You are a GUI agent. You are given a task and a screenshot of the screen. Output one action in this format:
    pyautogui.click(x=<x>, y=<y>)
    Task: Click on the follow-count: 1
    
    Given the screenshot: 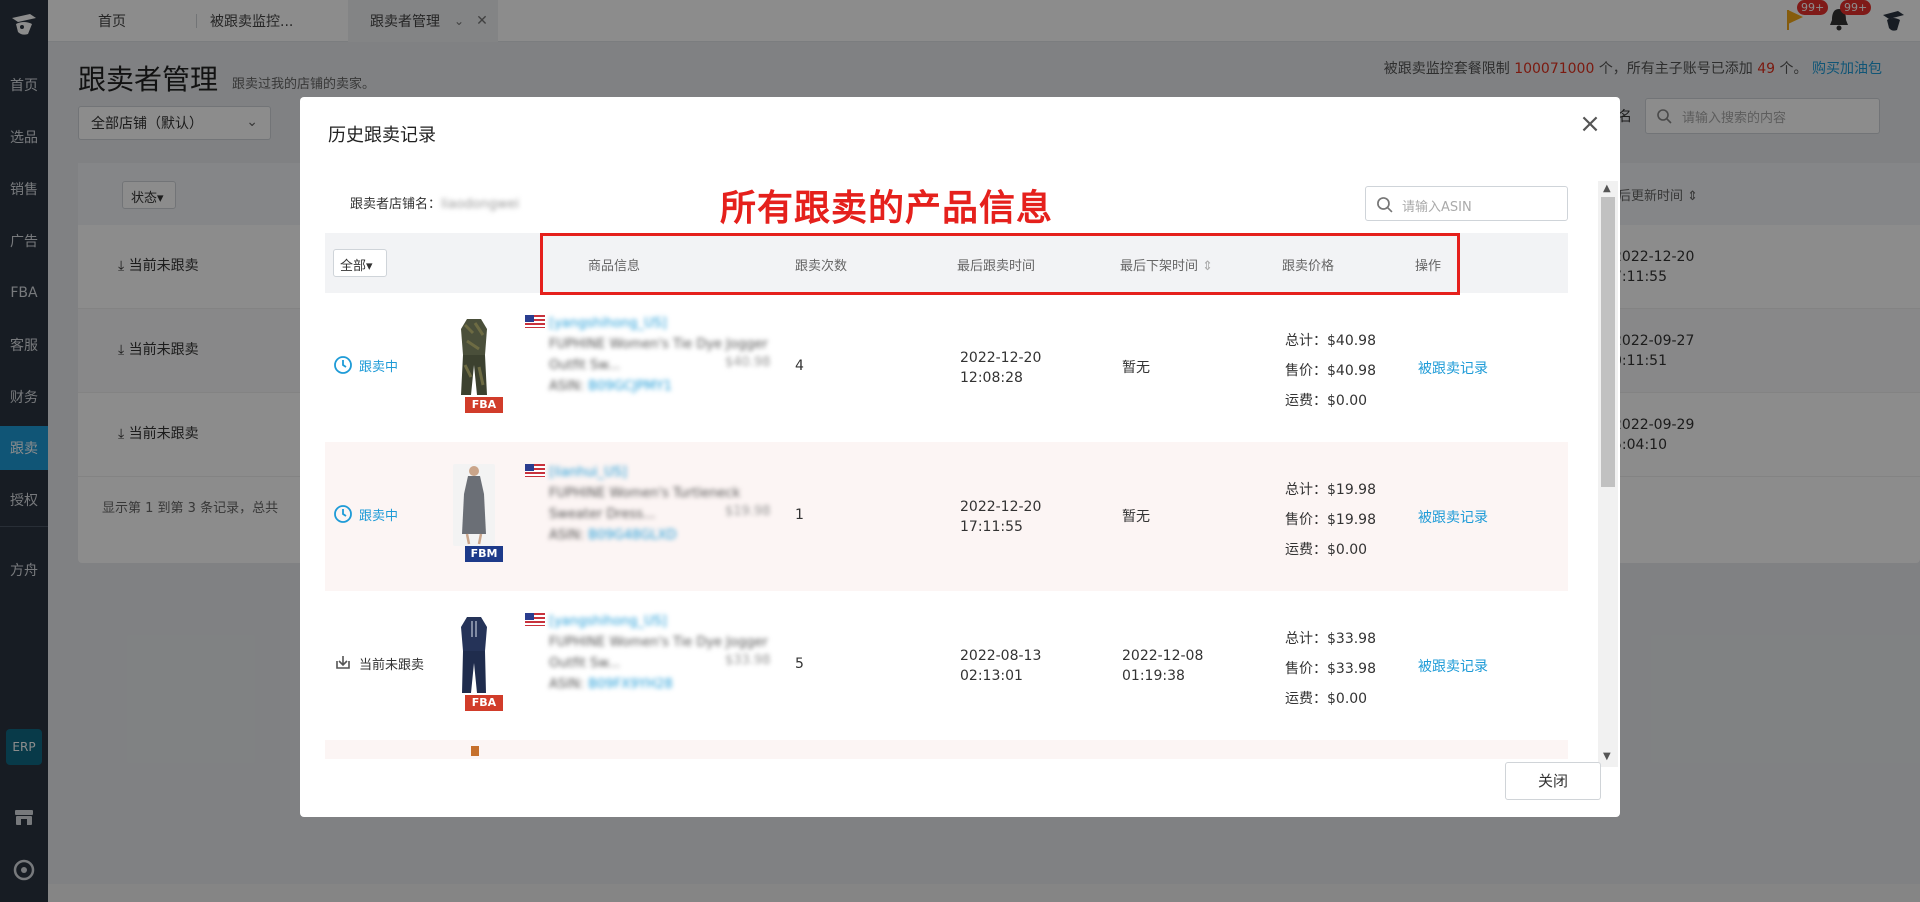 What is the action you would take?
    pyautogui.click(x=799, y=515)
    